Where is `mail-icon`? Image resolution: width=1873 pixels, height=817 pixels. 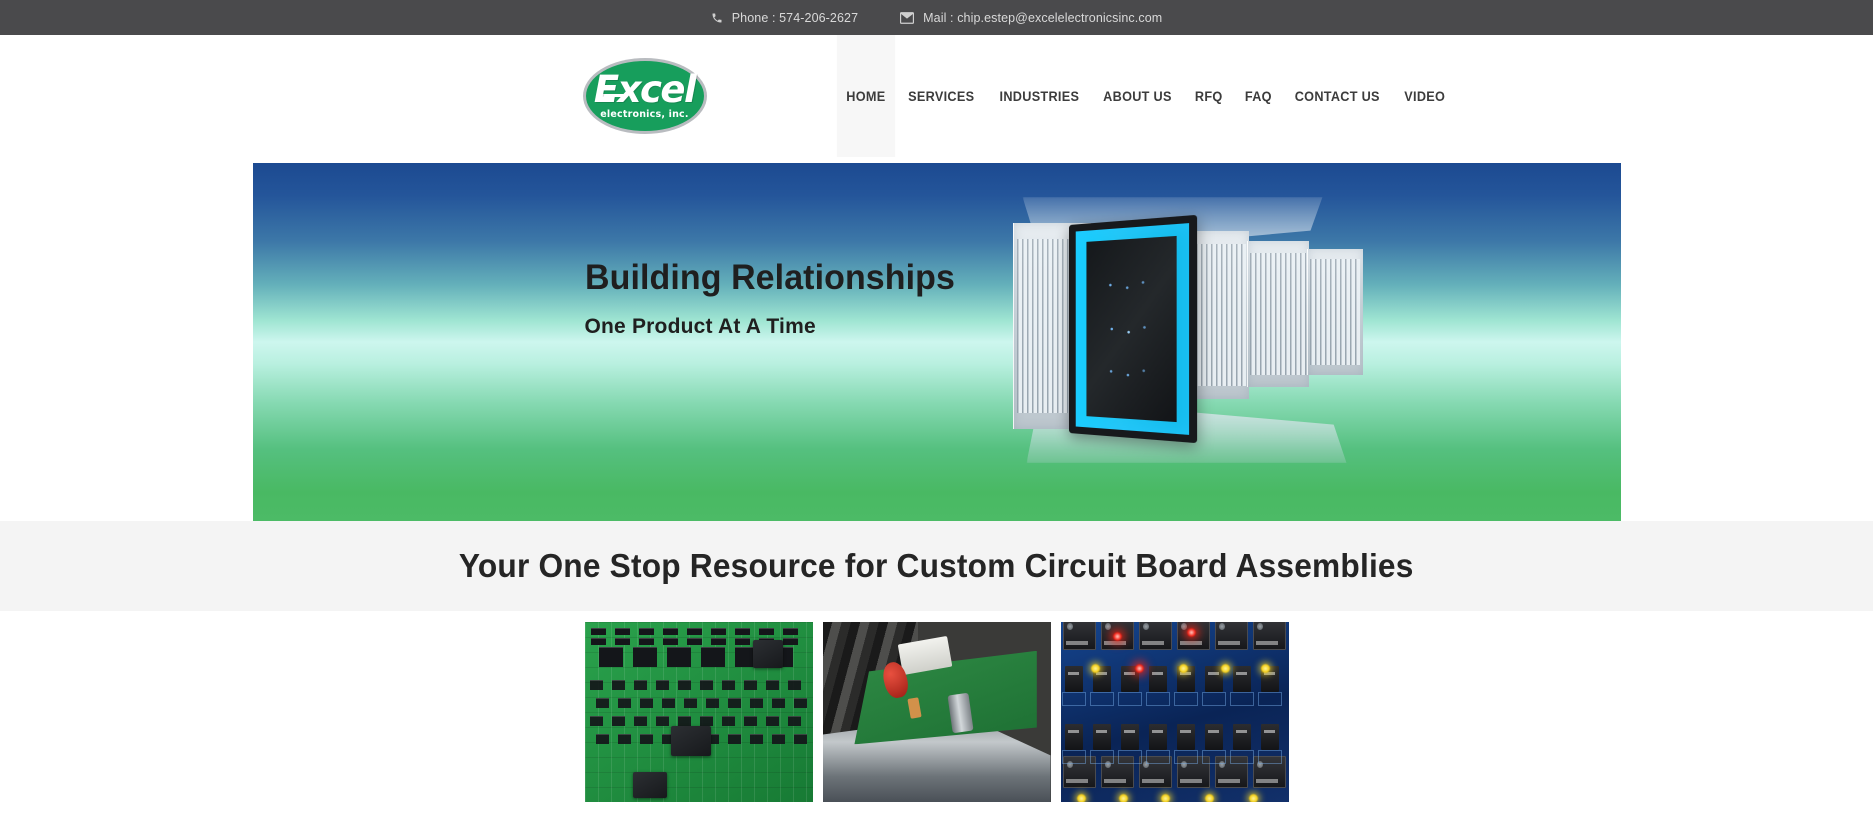
mail-icon is located at coordinates (907, 17).